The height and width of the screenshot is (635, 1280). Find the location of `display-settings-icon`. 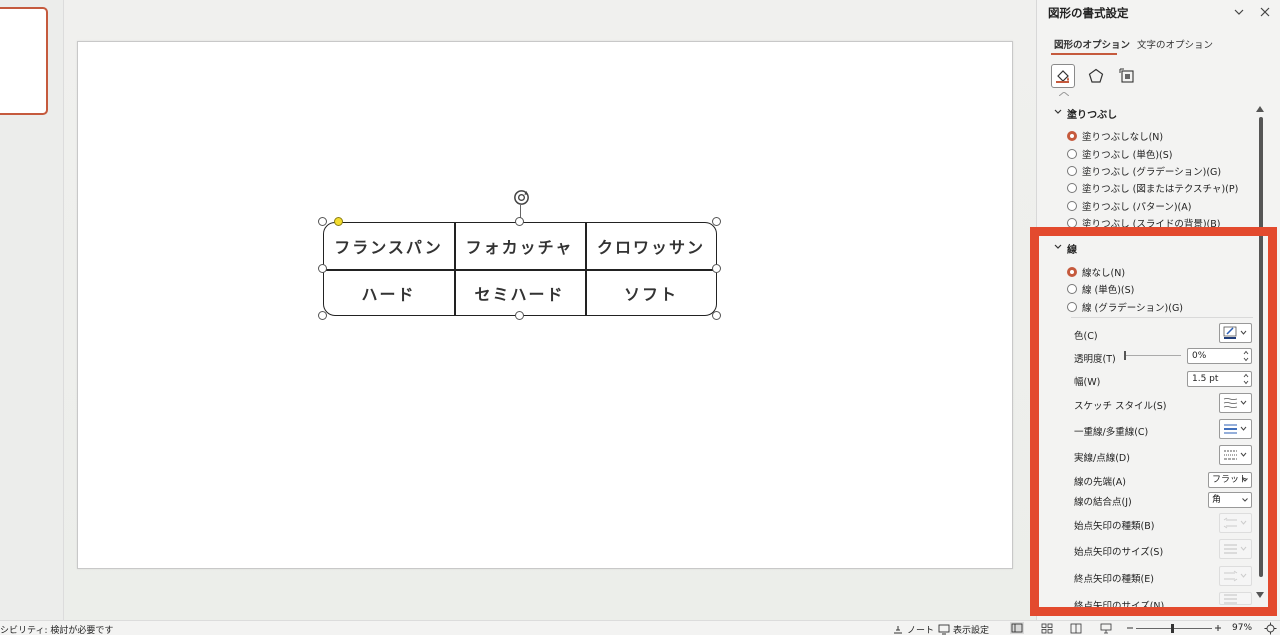

display-settings-icon is located at coordinates (944, 629).